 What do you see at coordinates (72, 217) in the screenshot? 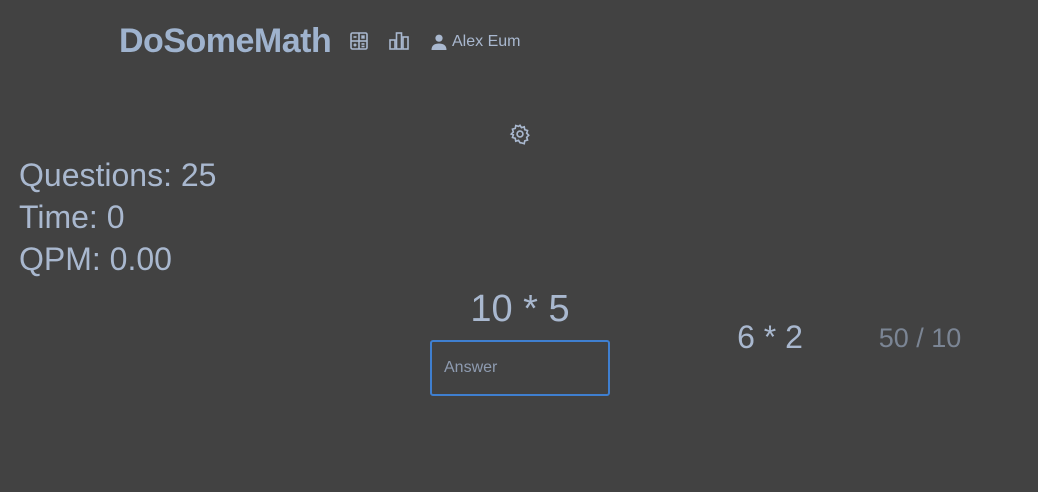
I see `elapsed-time: Time: 0` at bounding box center [72, 217].